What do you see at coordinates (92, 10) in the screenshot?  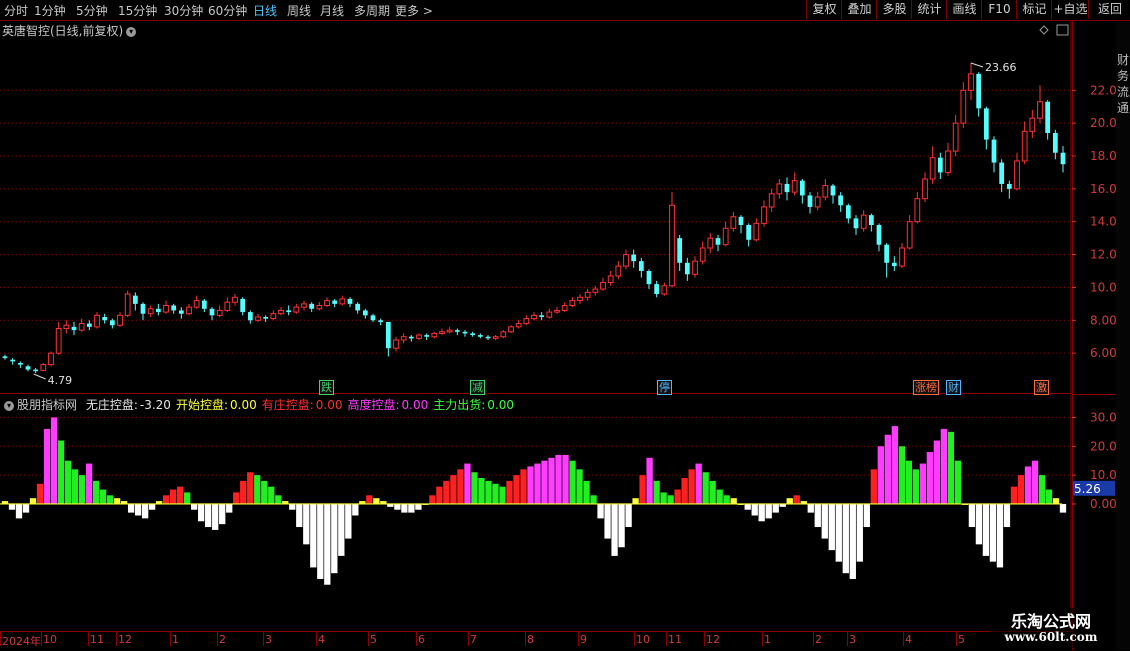 I see `period-tab: 5分钟` at bounding box center [92, 10].